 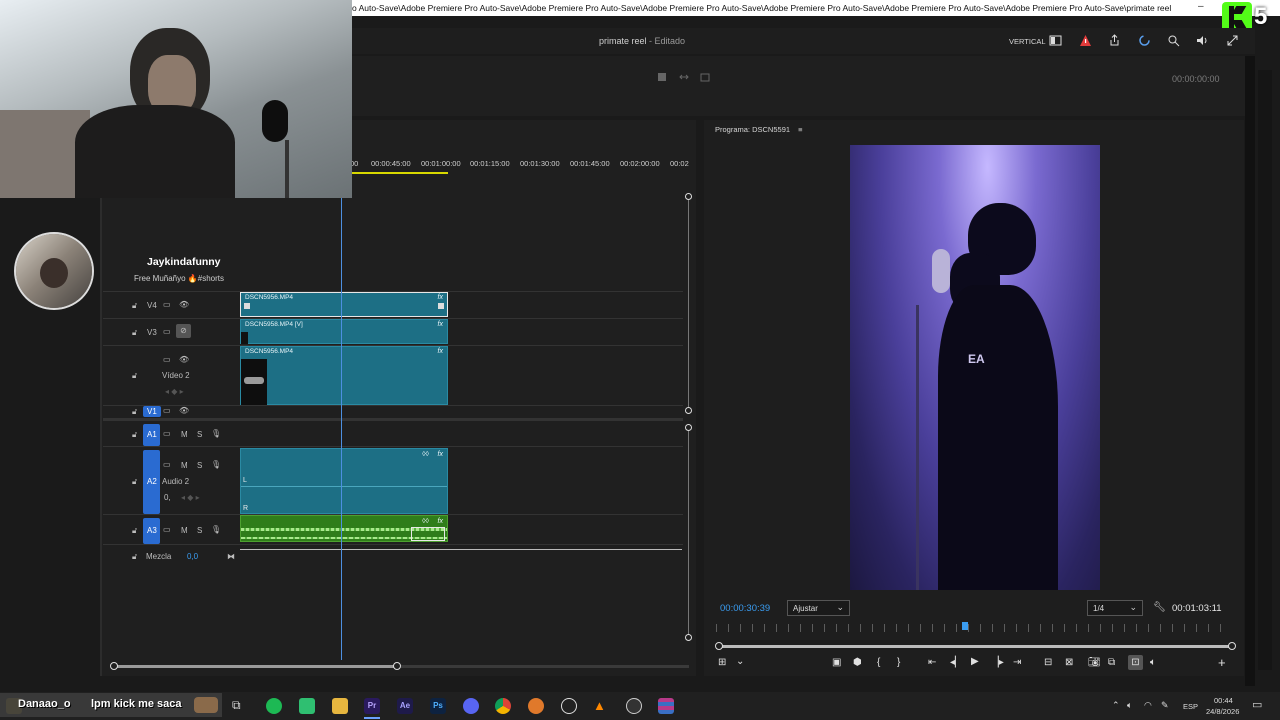 What do you see at coordinates (1111, 662) in the screenshot?
I see `compare-icon: ⧉` at bounding box center [1111, 662].